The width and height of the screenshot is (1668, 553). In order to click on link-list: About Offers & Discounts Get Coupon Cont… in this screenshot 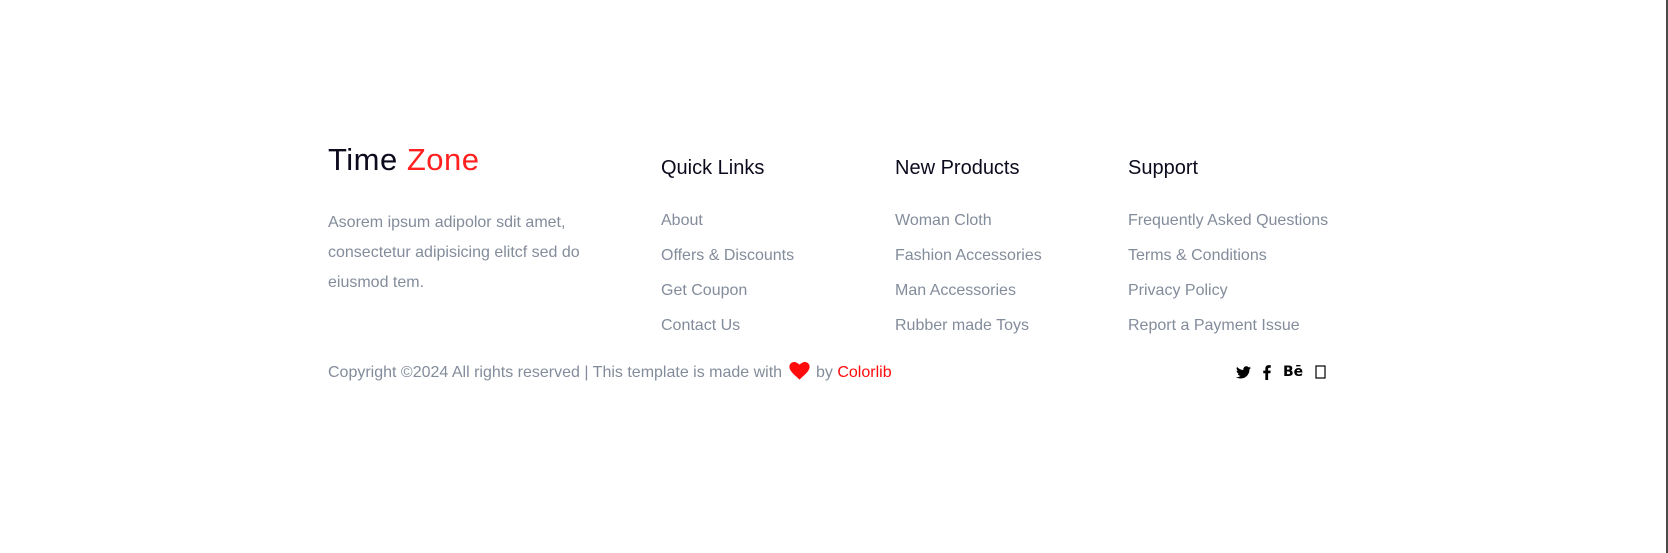, I will do `click(727, 273)`.